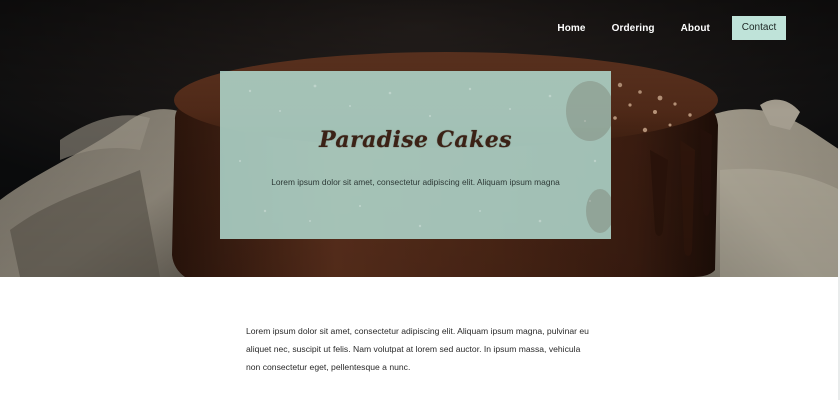  Describe the element at coordinates (415, 140) in the screenshot. I see `site-title: Paradise Cakes` at that location.